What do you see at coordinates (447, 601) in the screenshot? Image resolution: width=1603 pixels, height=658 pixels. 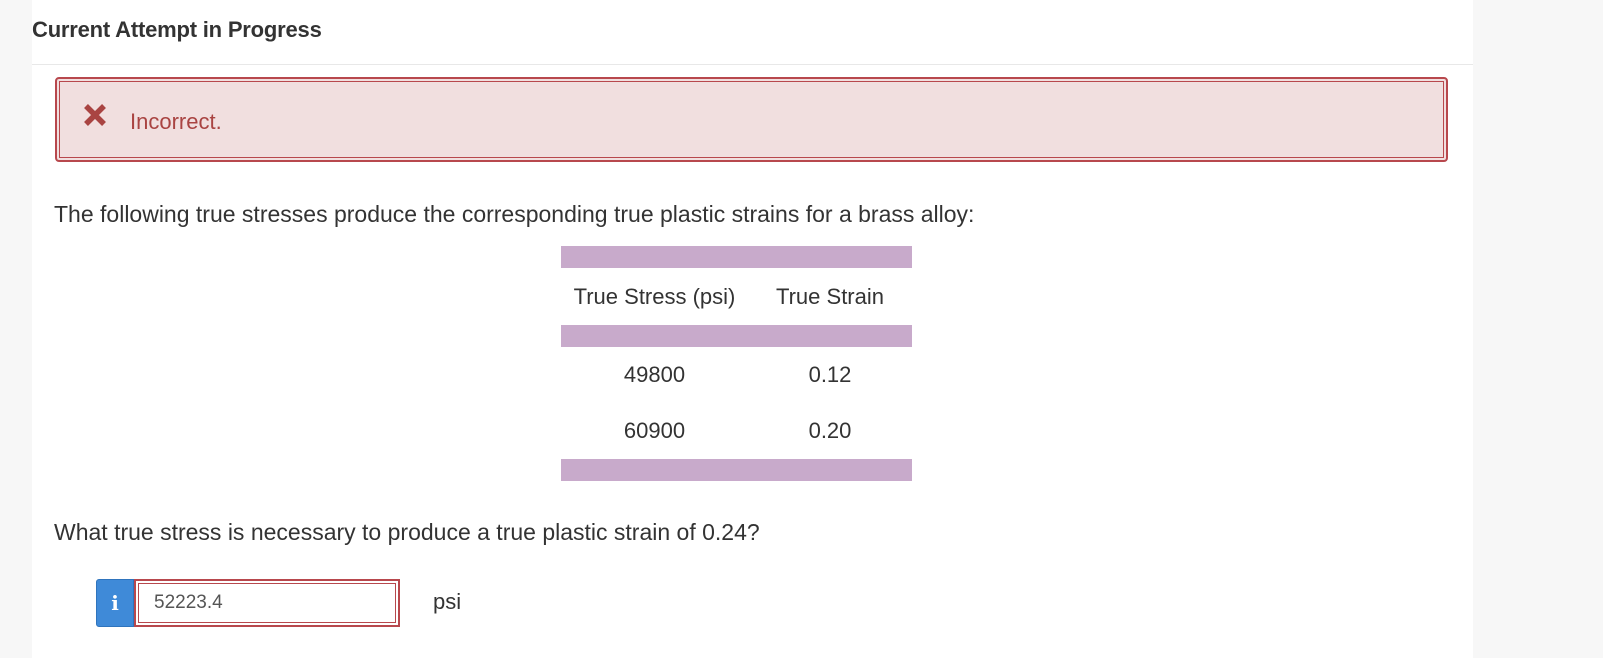 I see `answer-unit: psi` at bounding box center [447, 601].